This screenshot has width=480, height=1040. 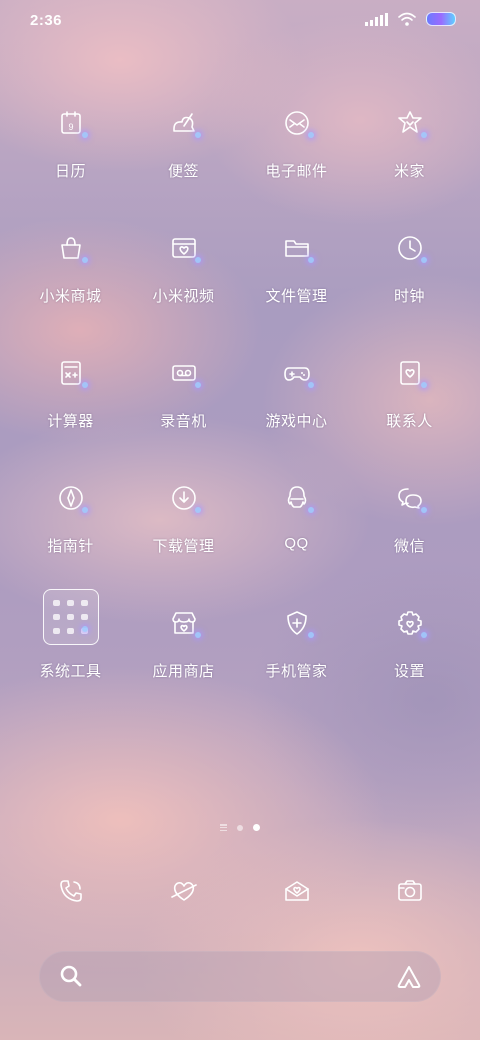 I want to click on app-settings: 设置, so click(x=409, y=648).